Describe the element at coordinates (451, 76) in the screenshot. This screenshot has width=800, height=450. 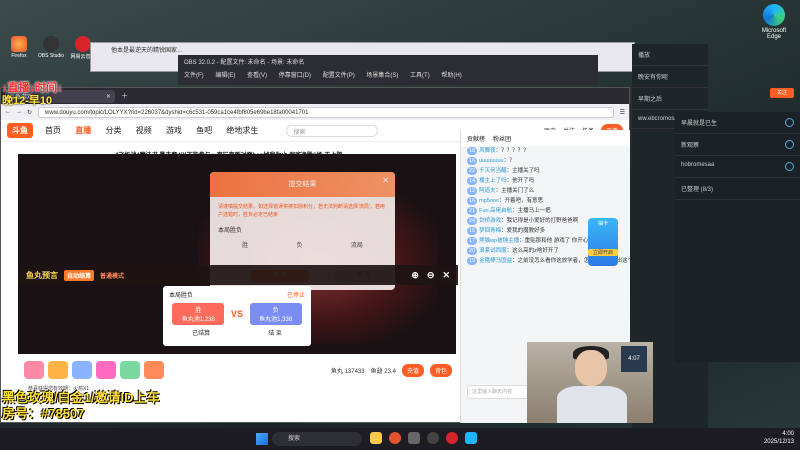
I see `obs-menu-item: 帮助(H)` at that location.